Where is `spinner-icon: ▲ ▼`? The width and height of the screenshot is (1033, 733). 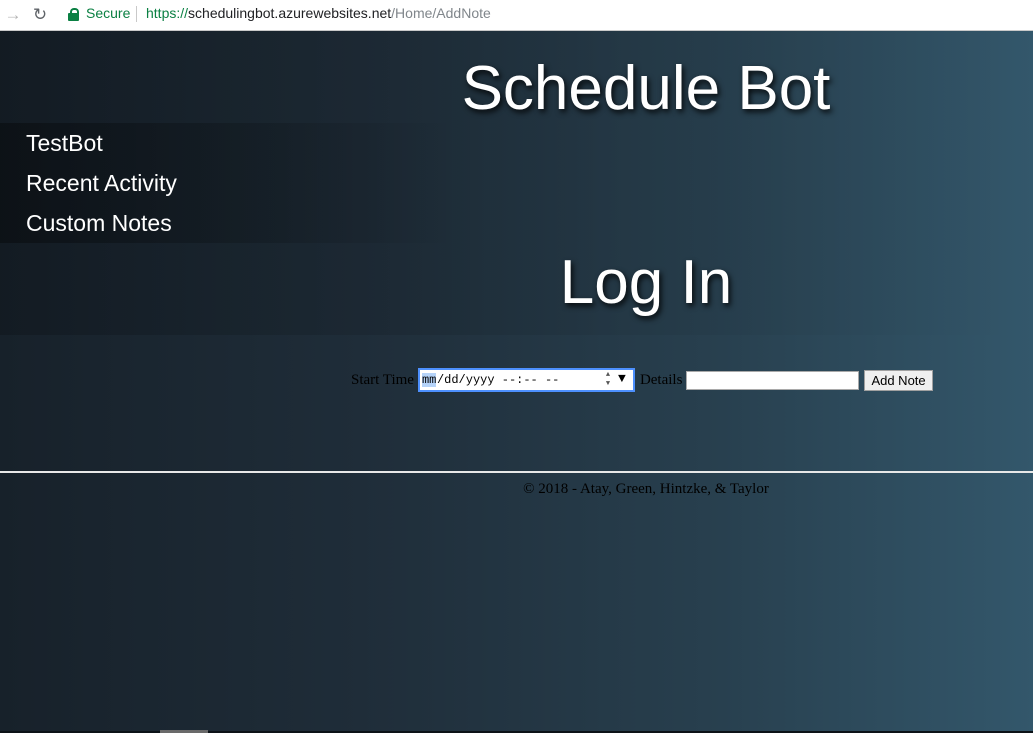
spinner-icon: ▲ ▼ is located at coordinates (608, 380).